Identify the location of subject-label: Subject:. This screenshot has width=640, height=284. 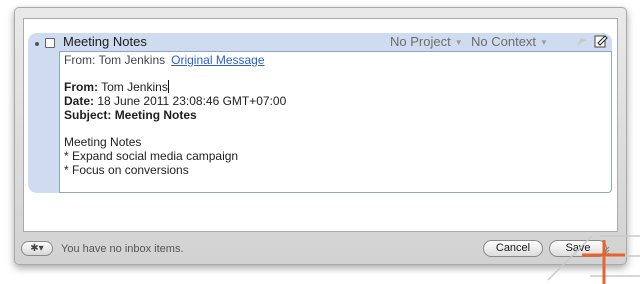
(88, 115).